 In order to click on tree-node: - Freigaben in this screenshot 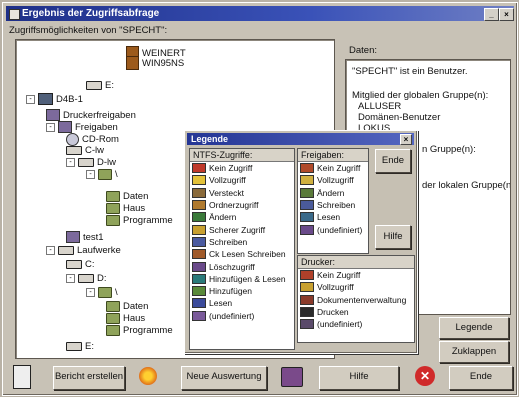, I will do `click(82, 127)`.